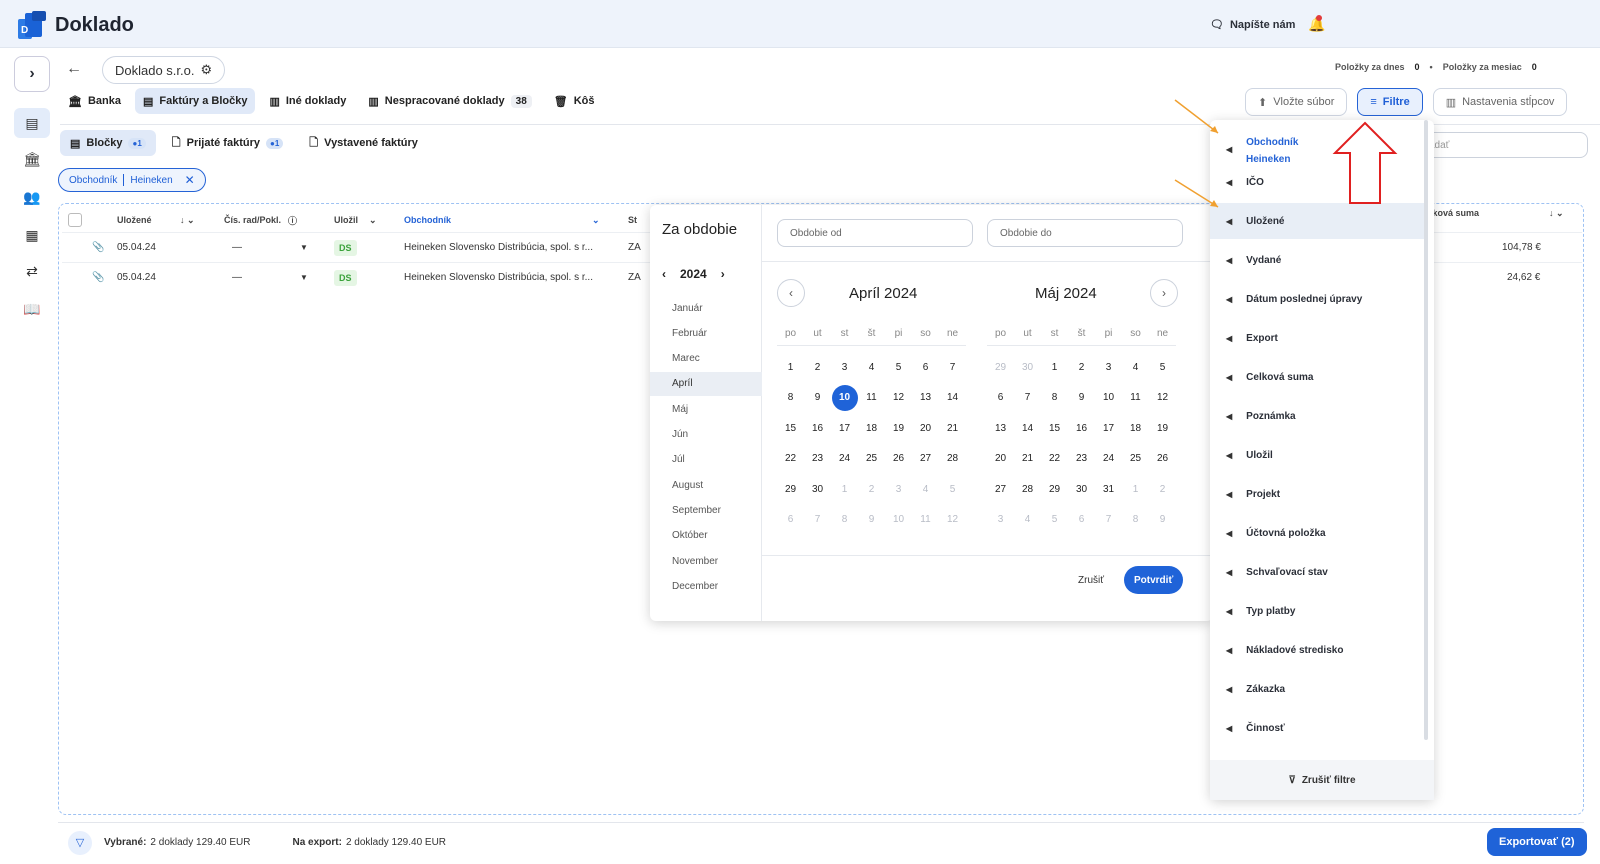  I want to click on select-all-checkbox, so click(75, 220).